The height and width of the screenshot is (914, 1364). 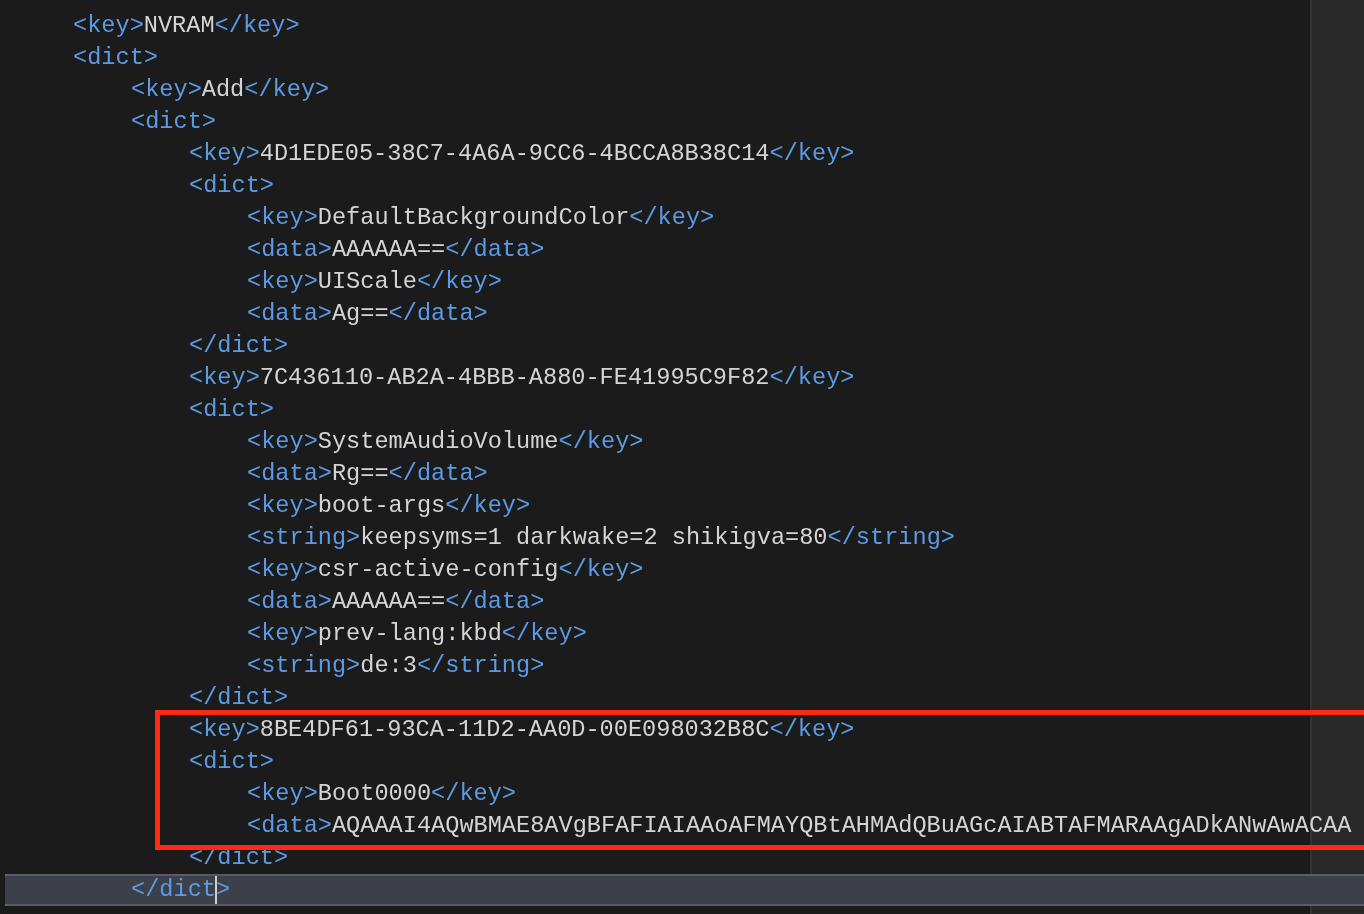 I want to click on code-line: <key>NVRAM</key>, so click(x=186, y=26).